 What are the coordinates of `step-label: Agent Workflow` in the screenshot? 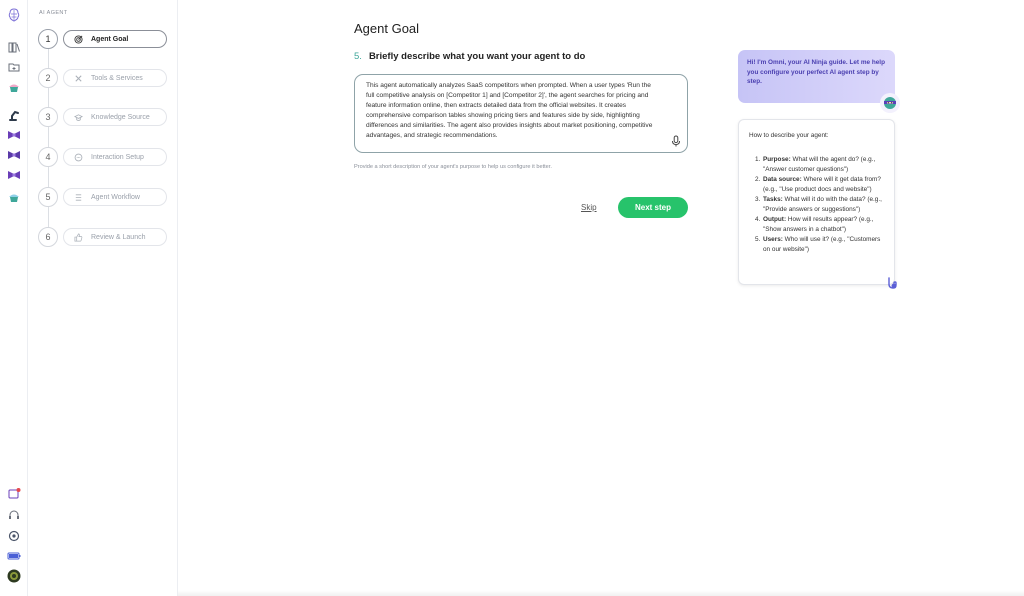 It's located at (115, 197).